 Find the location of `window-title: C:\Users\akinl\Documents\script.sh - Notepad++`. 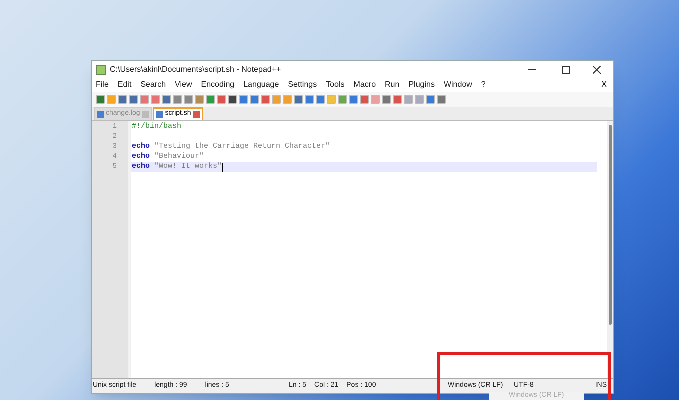

window-title: C:\Users\akinl\Documents\script.sh - Notepad++ is located at coordinates (196, 70).